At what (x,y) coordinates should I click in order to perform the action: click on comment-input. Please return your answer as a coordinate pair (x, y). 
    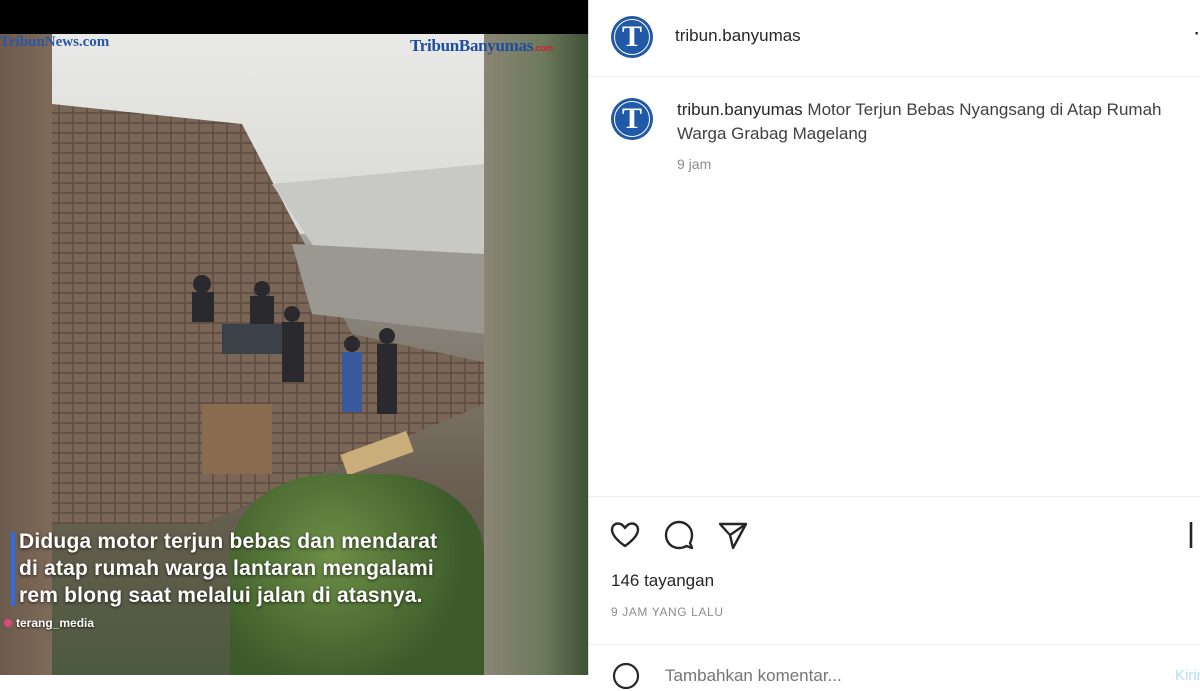
    Looking at the image, I should click on (895, 676).